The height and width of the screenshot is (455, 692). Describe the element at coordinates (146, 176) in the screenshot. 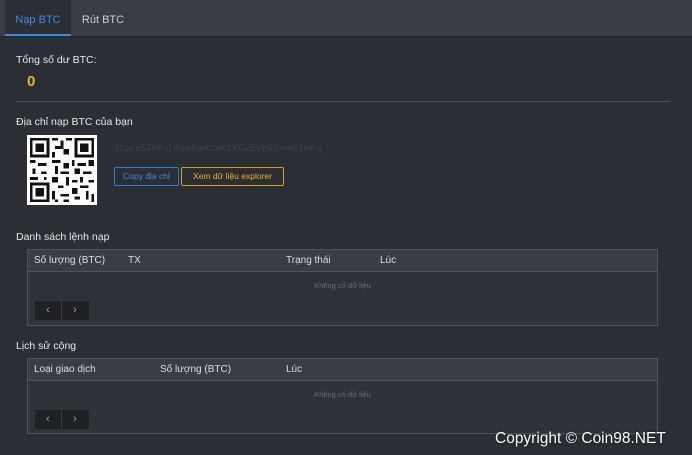

I see `copy-address-button: Copy địa chỉ` at that location.